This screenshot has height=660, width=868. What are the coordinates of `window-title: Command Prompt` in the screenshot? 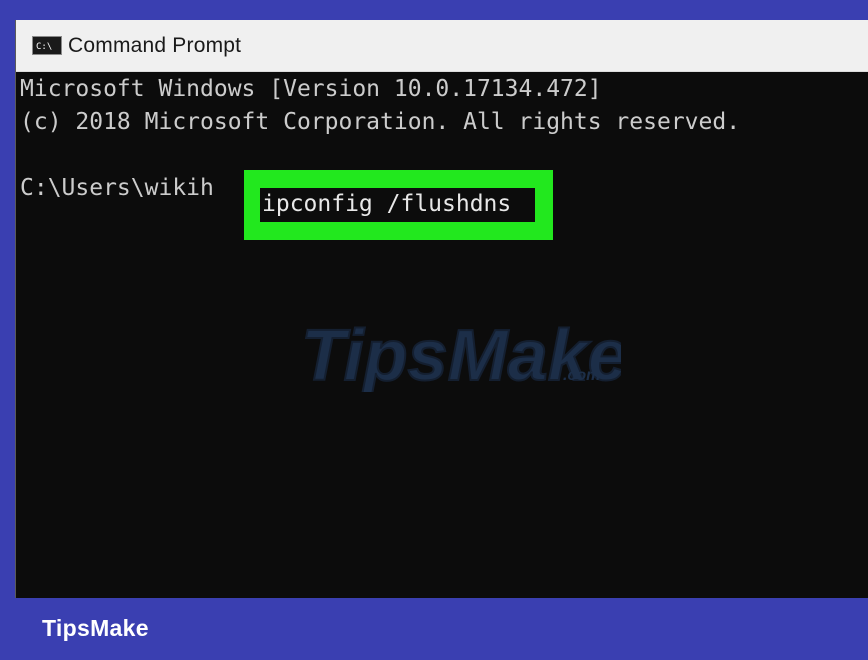 It's located at (155, 45).